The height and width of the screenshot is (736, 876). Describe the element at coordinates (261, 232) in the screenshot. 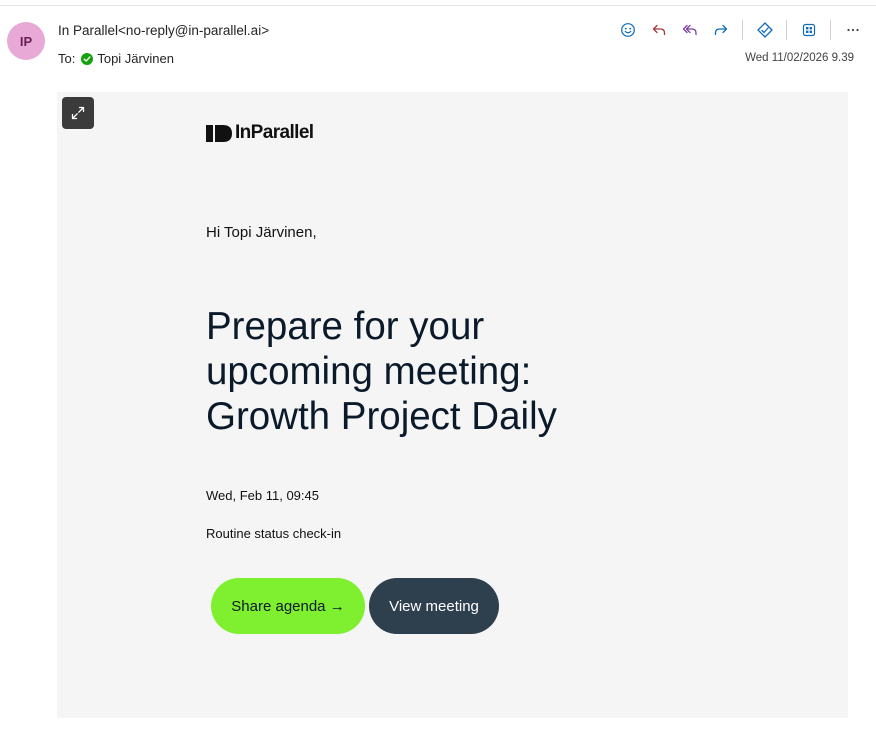

I see `greeting: Hi Topi Järvinen,` at that location.